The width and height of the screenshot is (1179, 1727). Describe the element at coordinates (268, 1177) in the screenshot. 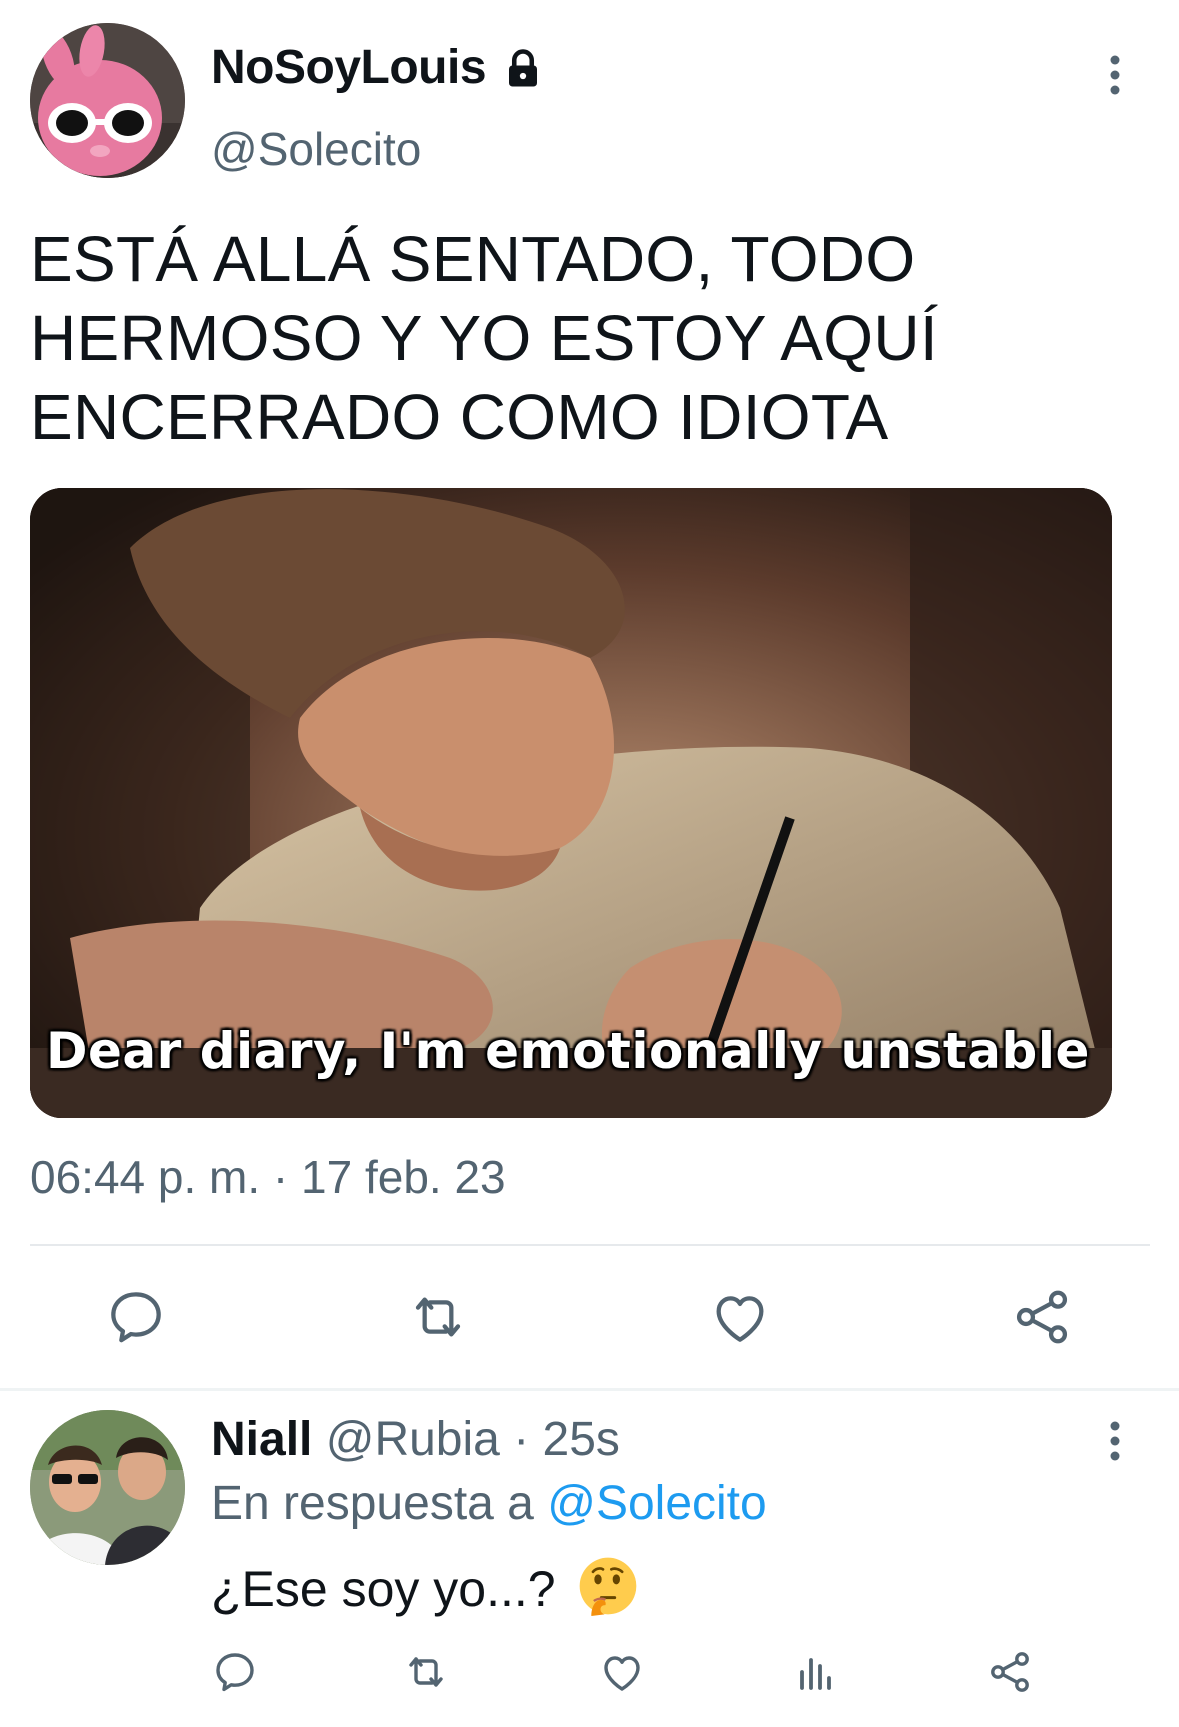

I see `tweet-timestamp: 06:44 p. m. · 17 feb. 23` at that location.